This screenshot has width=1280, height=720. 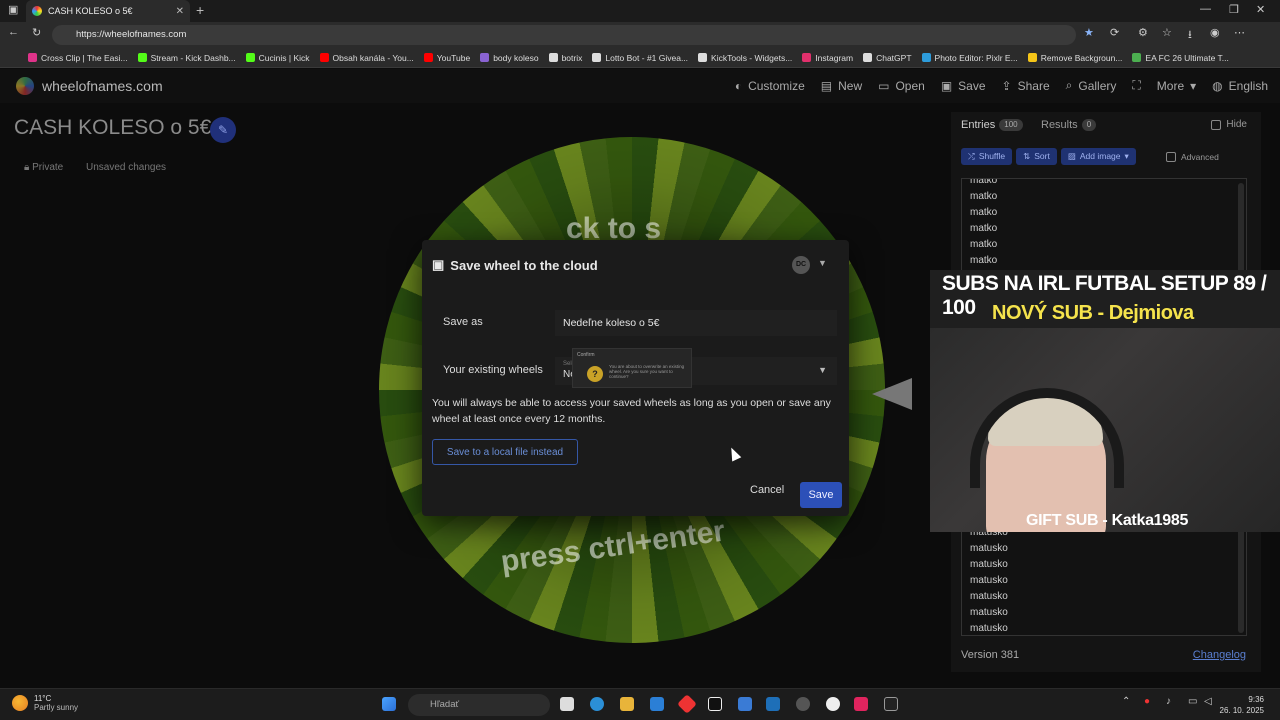 What do you see at coordinates (892, 394) in the screenshot?
I see `wheel-pointer` at bounding box center [892, 394].